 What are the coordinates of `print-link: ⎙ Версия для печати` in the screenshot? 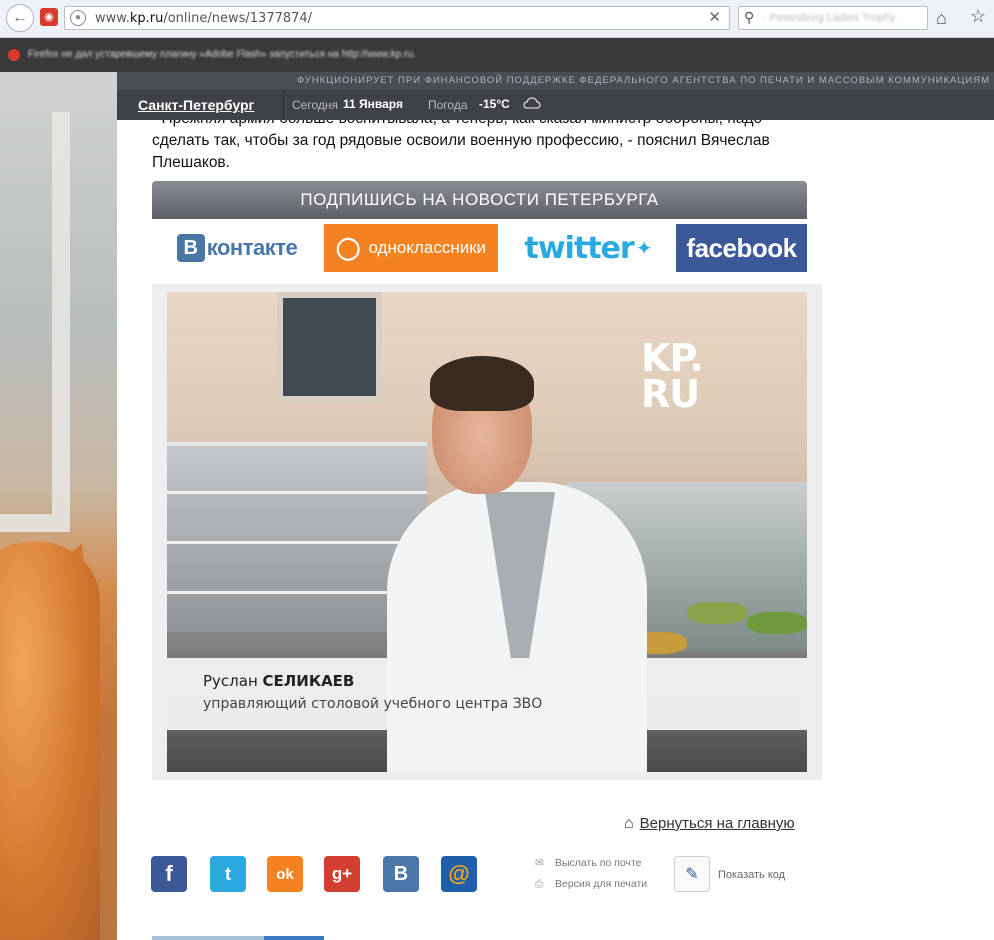 It's located at (591, 884).